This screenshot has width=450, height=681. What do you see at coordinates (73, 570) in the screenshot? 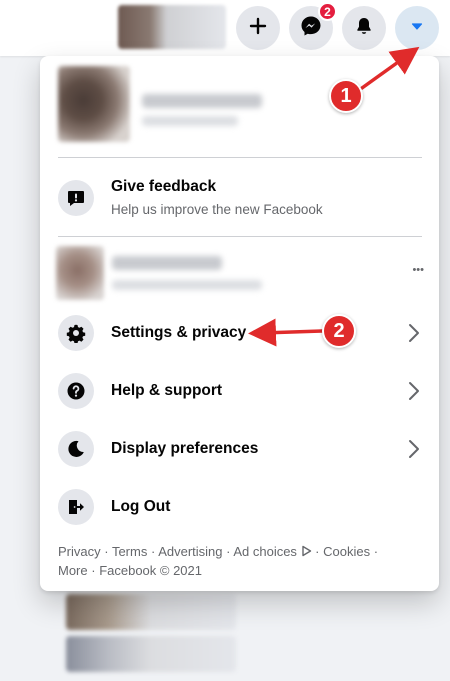
I see `more-link: More` at bounding box center [73, 570].